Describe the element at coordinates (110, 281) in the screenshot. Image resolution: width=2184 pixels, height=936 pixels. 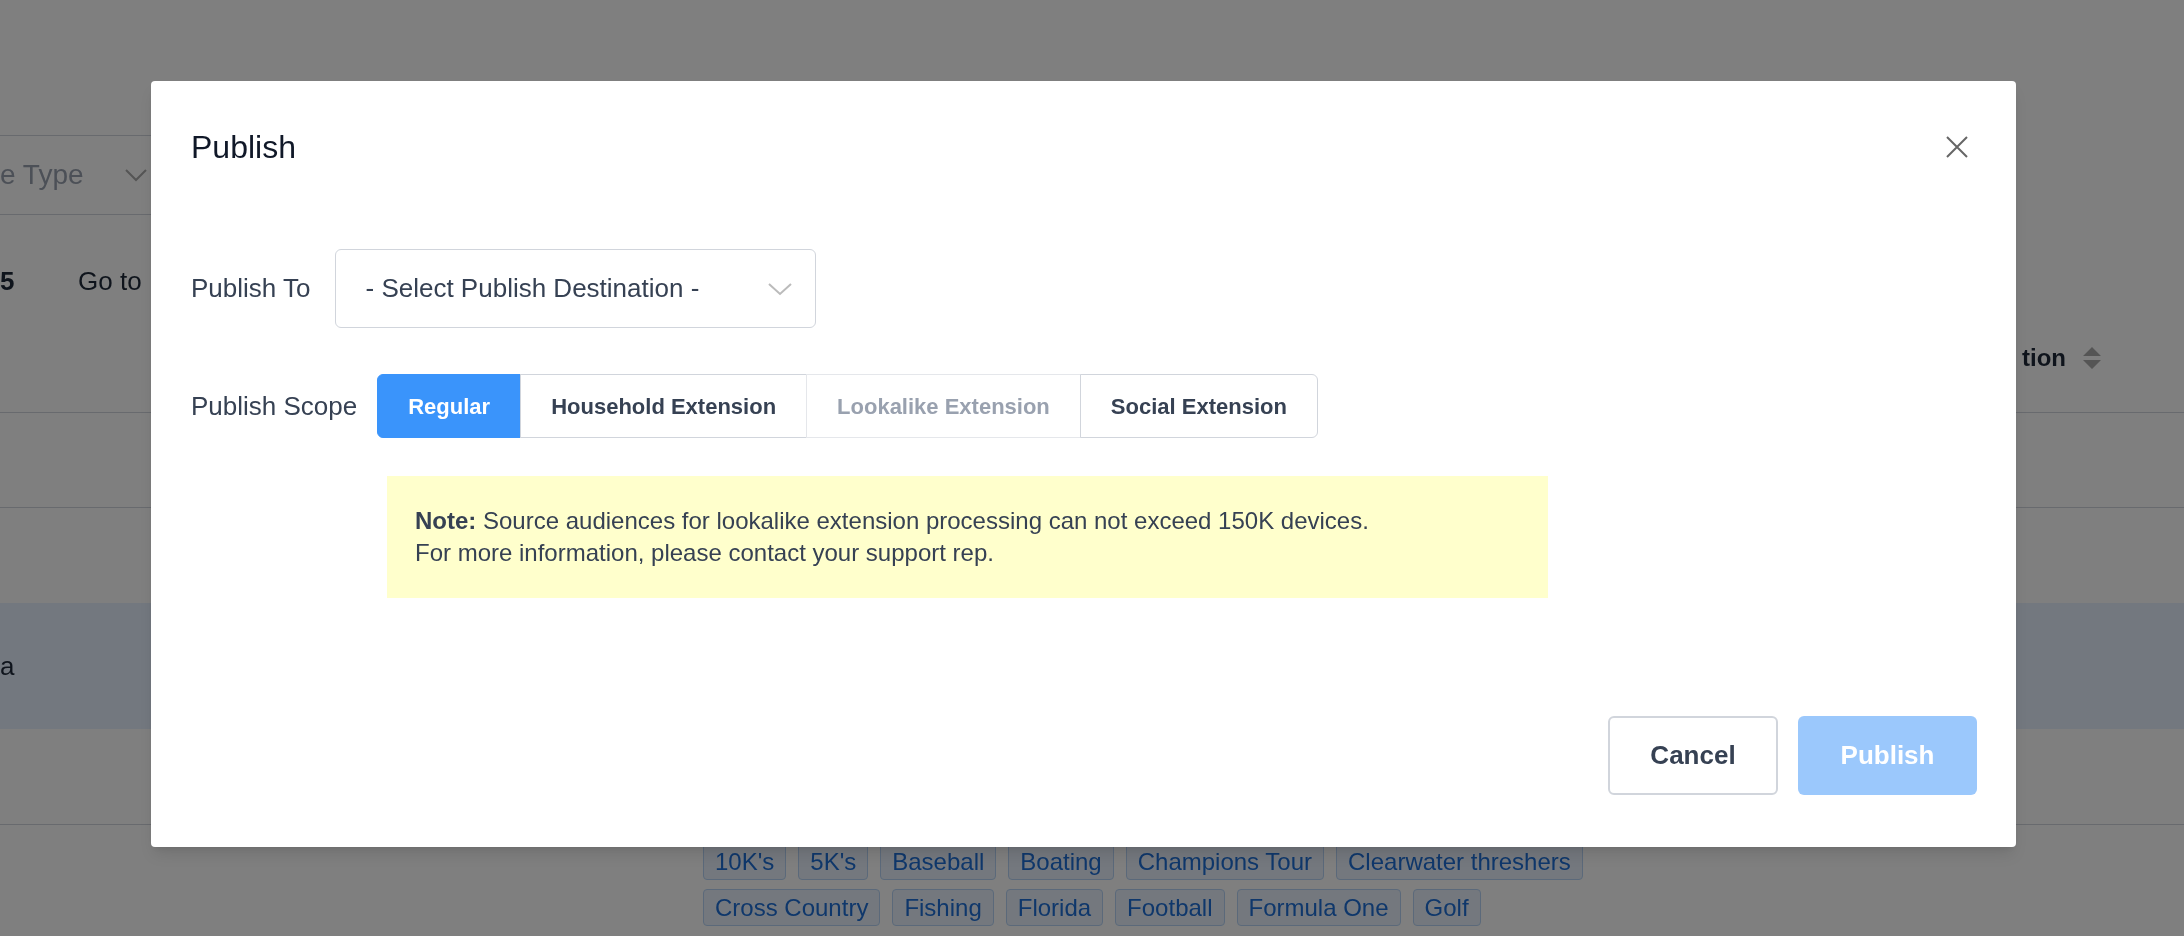
I see `goto-label: Go to` at that location.